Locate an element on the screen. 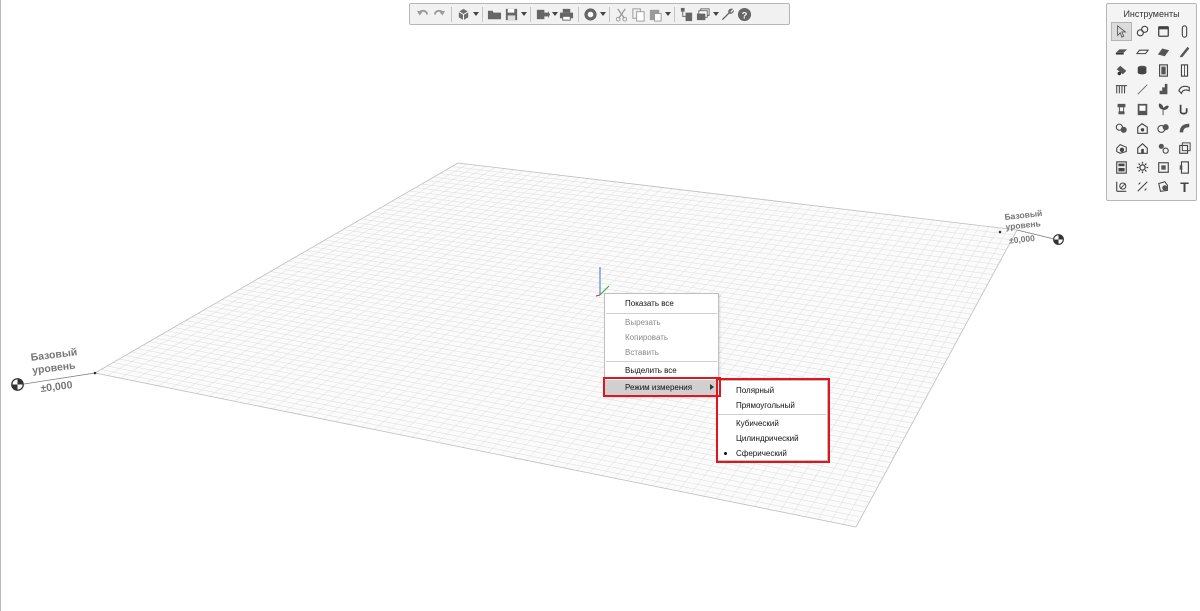  open-folder-icon is located at coordinates (494, 14).